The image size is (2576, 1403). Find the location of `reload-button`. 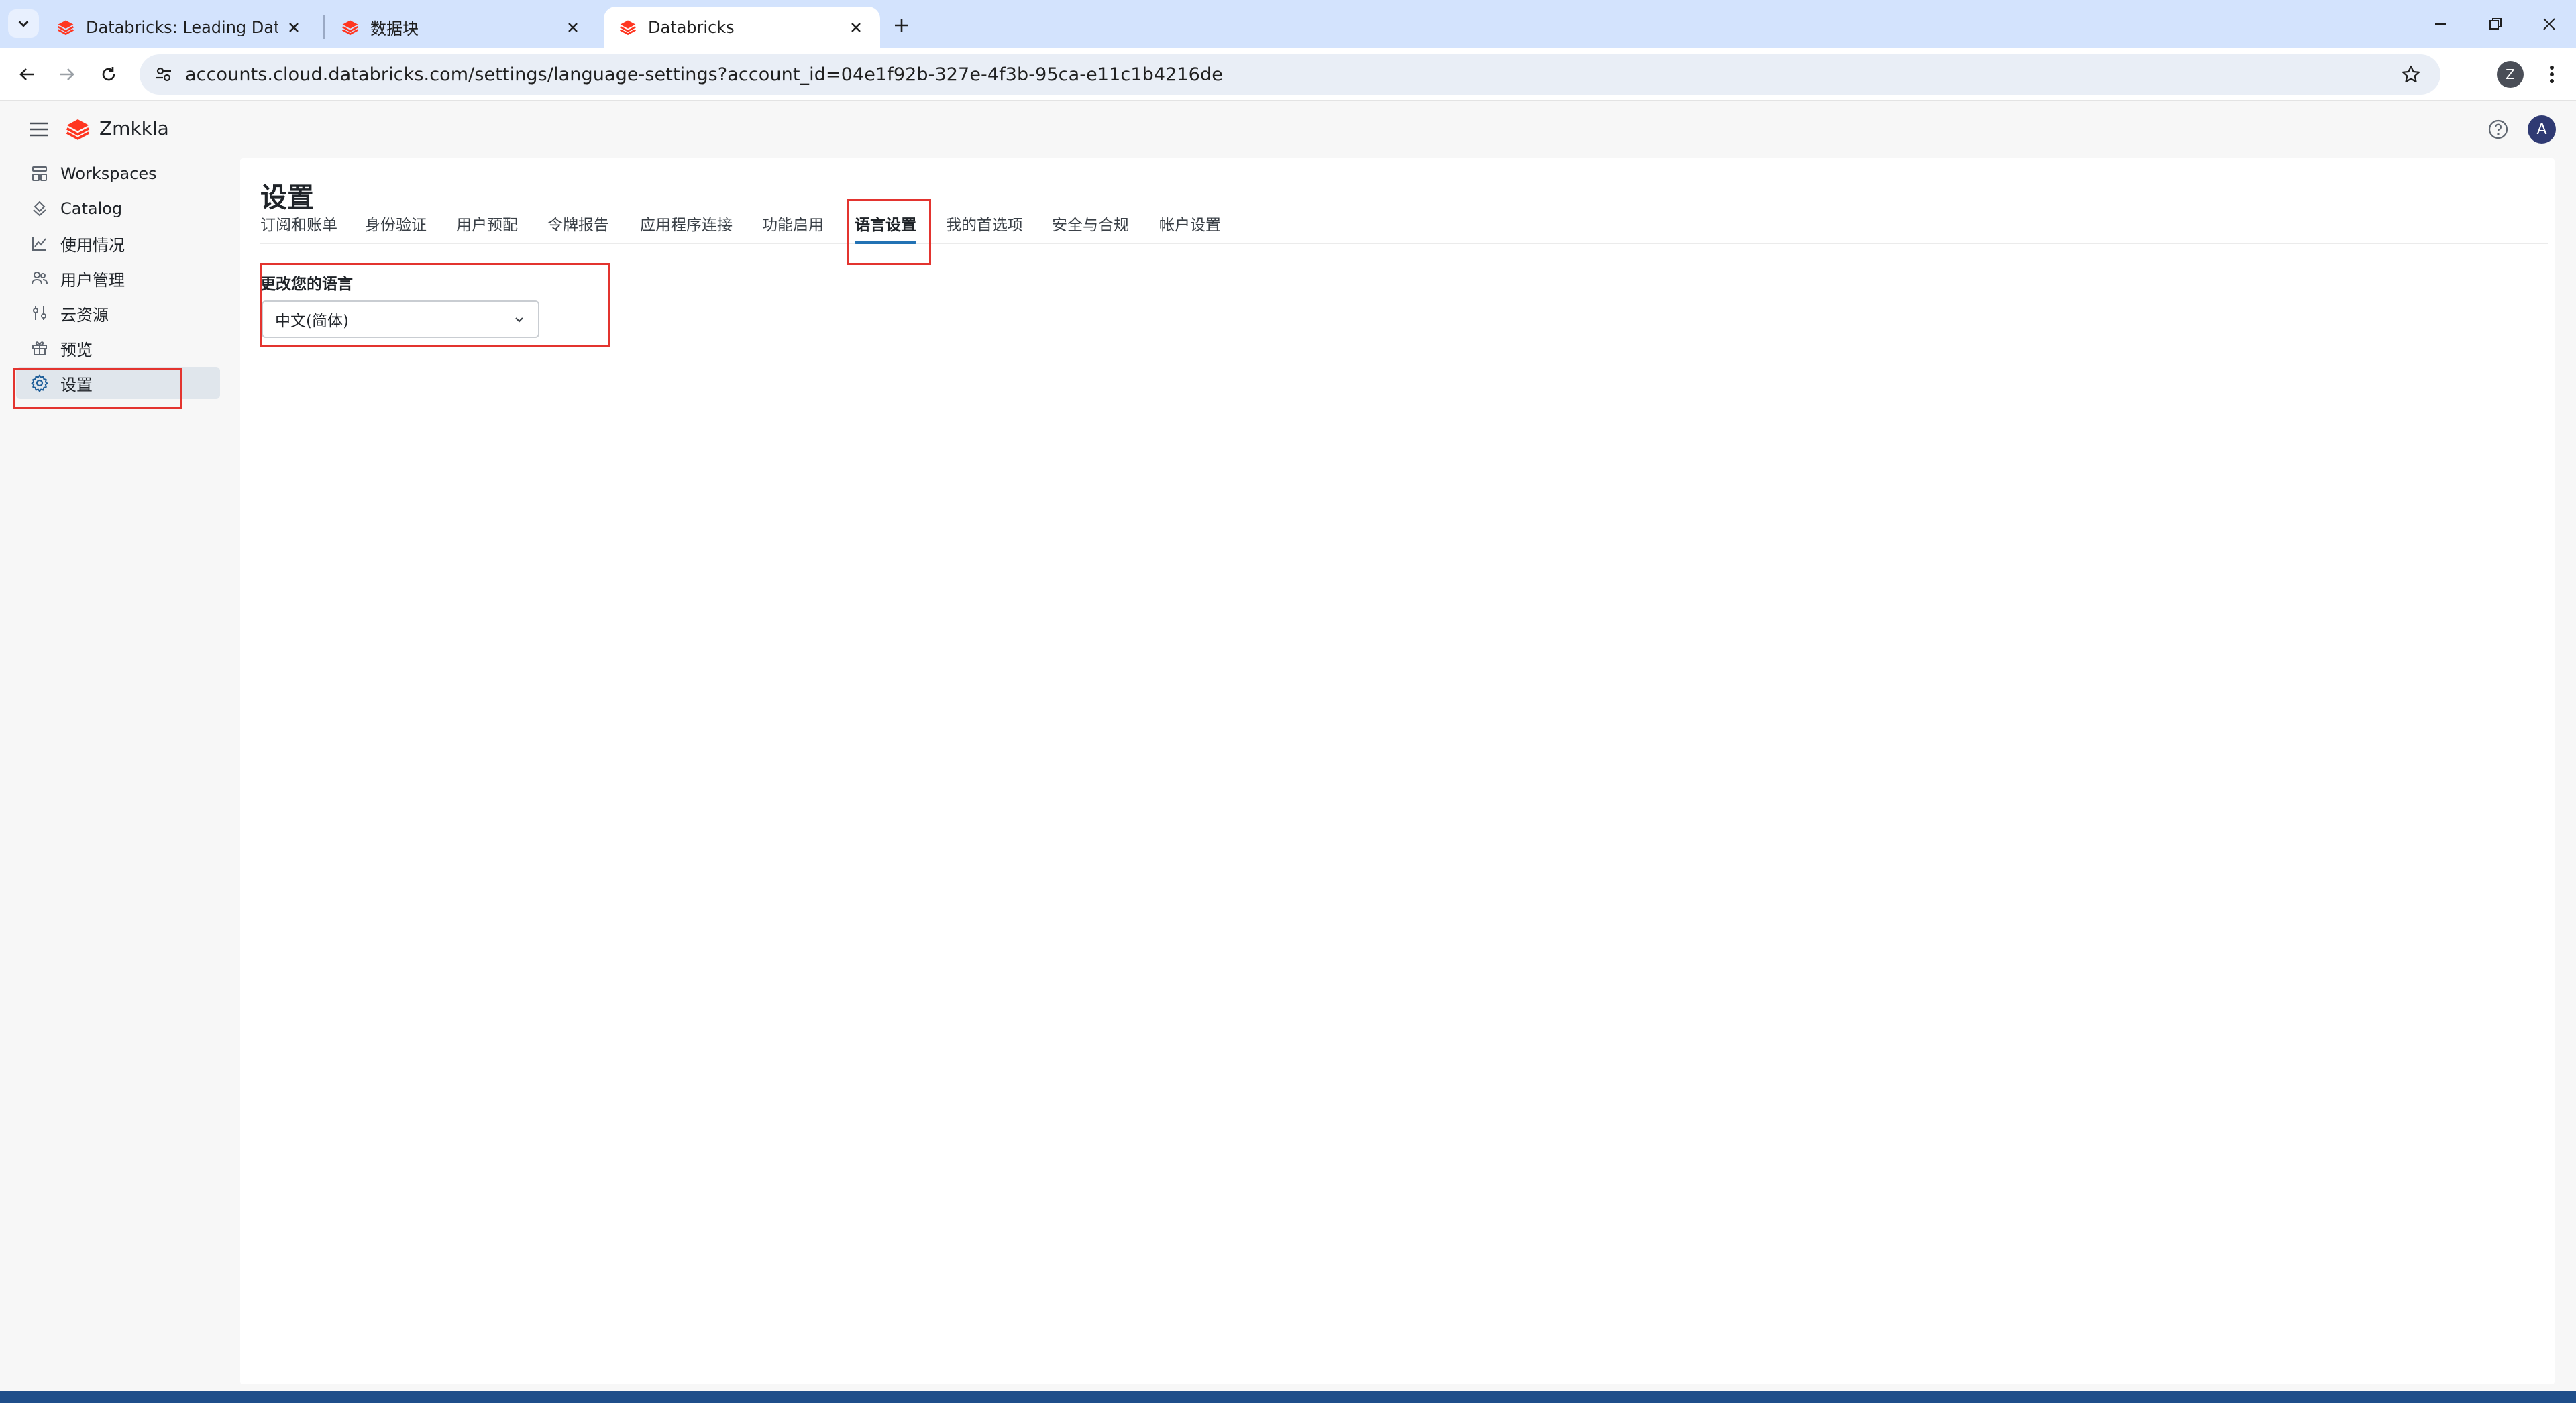

reload-button is located at coordinates (109, 74).